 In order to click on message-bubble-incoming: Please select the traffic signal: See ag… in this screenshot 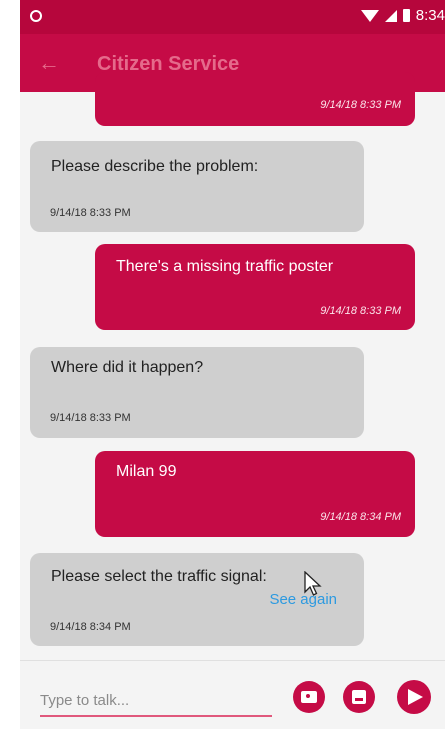, I will do `click(197, 599)`.